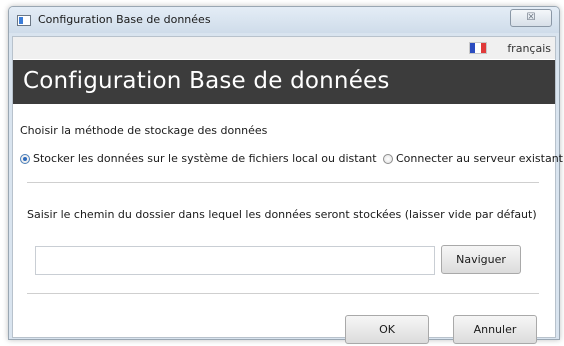 This screenshot has height=346, width=564. Describe the element at coordinates (495, 329) in the screenshot. I see `cancel-button: Annuler` at that location.